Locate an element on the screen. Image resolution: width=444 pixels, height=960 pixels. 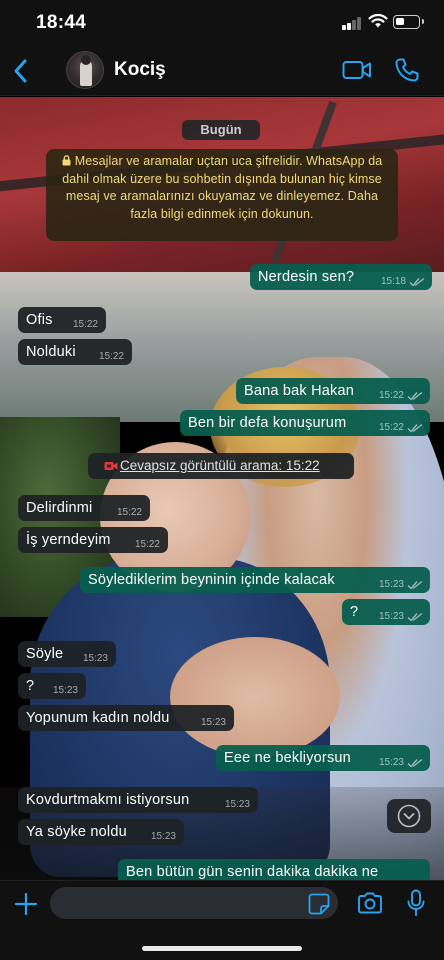
sticker-icon is located at coordinates (319, 904).